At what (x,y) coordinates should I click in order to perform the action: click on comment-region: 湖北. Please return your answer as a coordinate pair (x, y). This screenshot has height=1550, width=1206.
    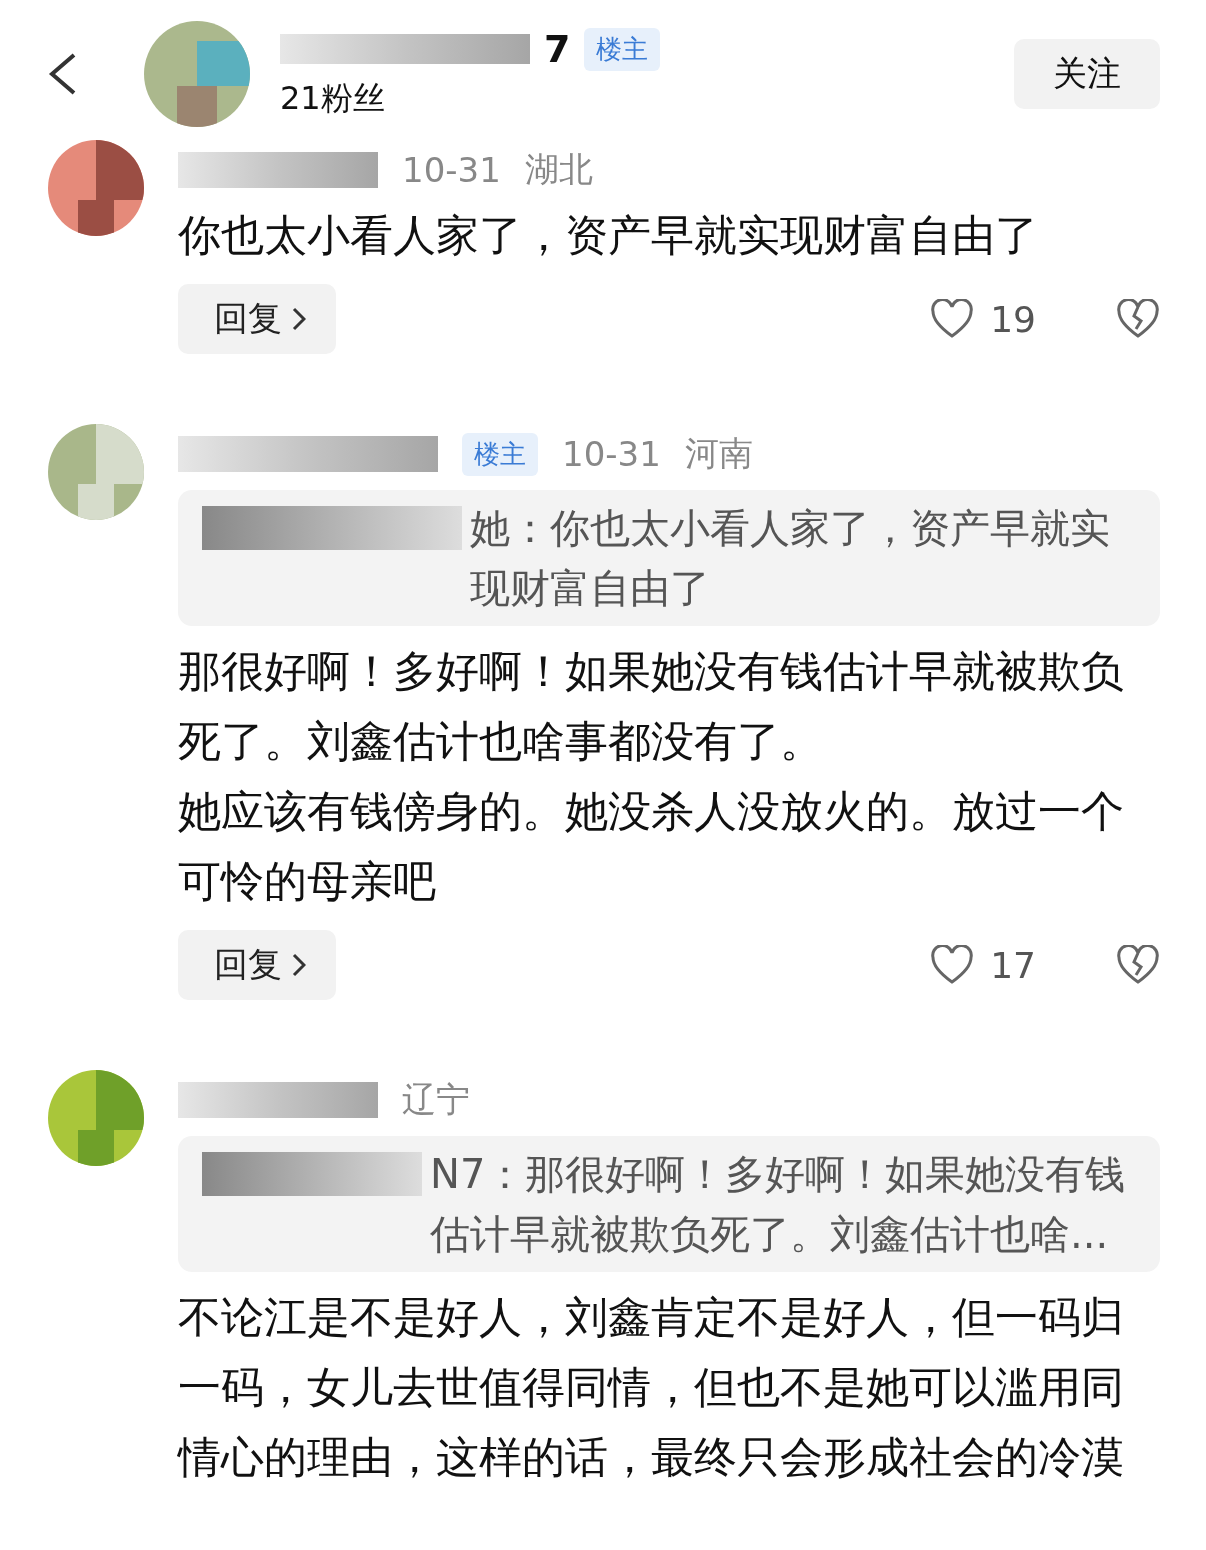
    Looking at the image, I should click on (558, 169).